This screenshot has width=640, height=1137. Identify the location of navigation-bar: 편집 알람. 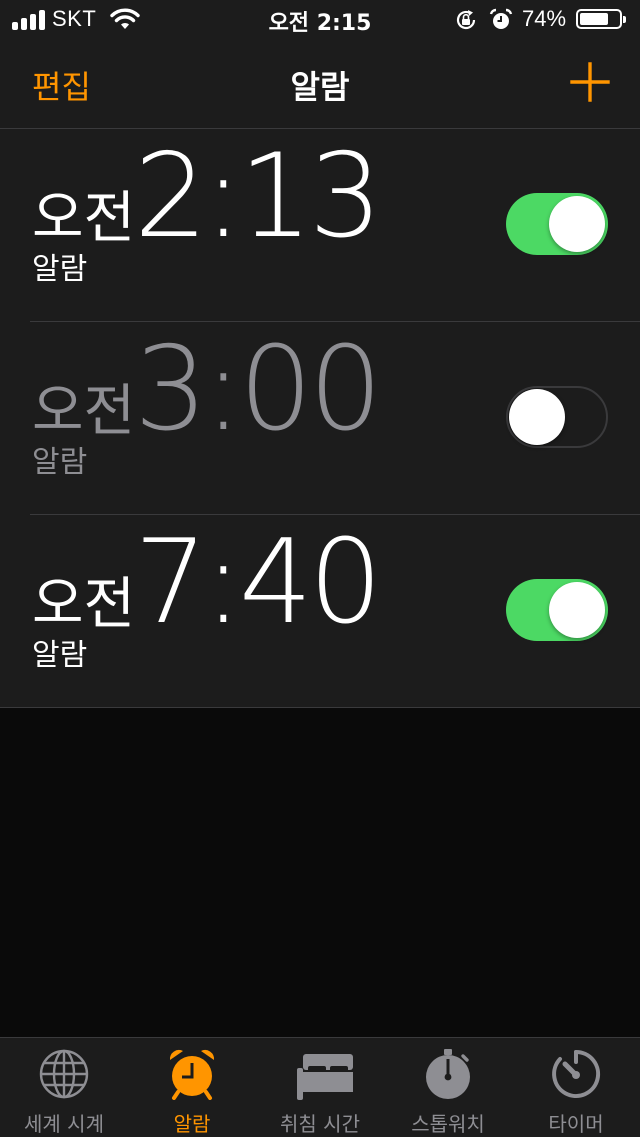
(320, 84).